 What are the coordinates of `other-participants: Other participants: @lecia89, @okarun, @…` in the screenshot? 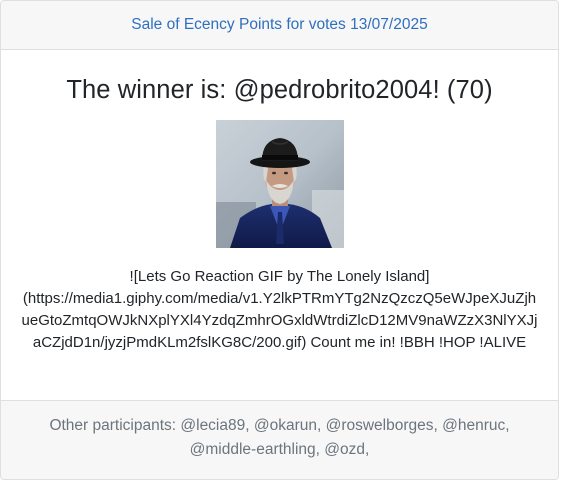 It's located at (279, 437).